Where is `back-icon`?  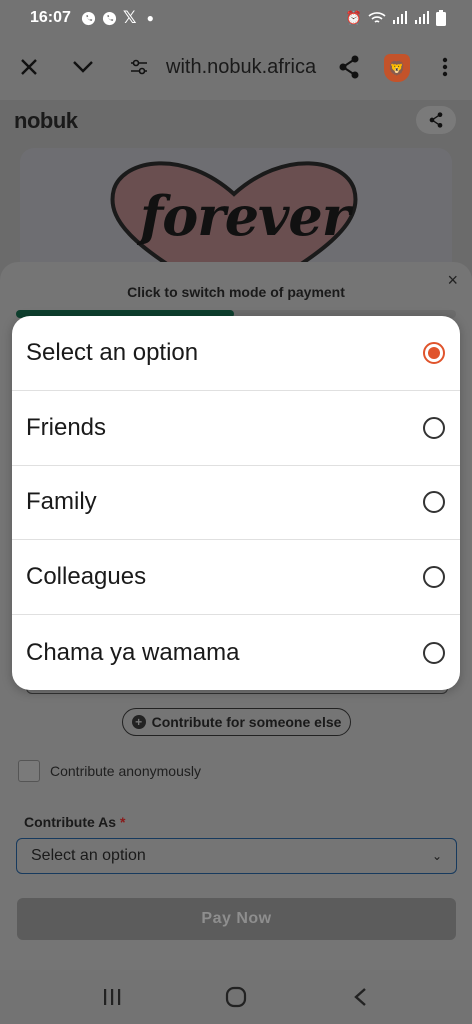 back-icon is located at coordinates (360, 997).